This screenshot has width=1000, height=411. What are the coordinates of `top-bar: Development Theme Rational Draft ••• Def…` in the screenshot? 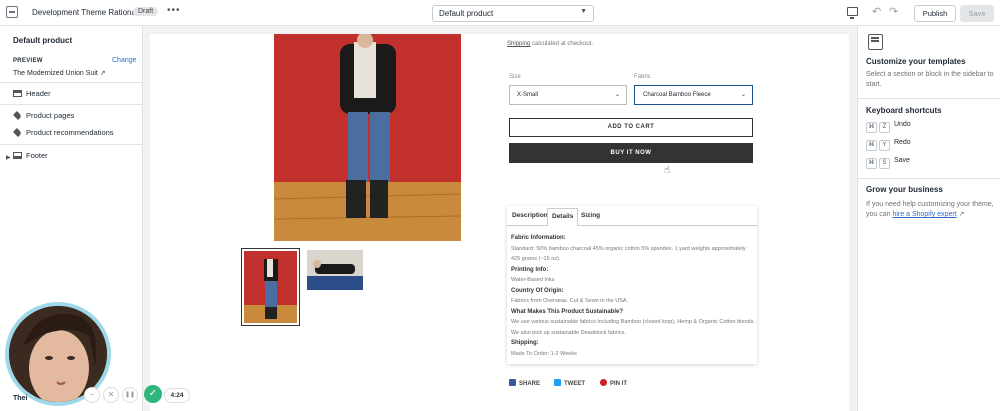 It's located at (500, 13).